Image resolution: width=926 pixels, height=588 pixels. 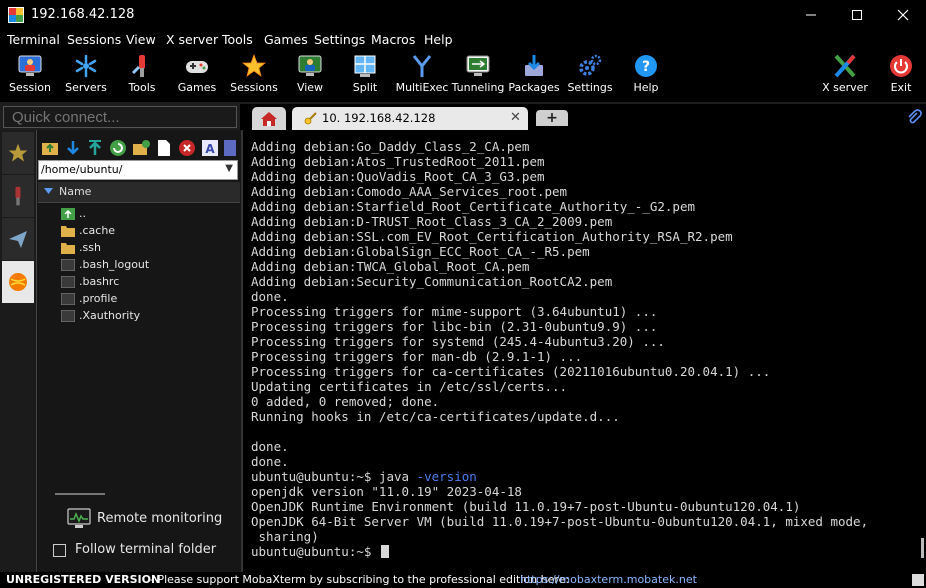 What do you see at coordinates (365, 87) in the screenshot?
I see `split-button-label: Split` at bounding box center [365, 87].